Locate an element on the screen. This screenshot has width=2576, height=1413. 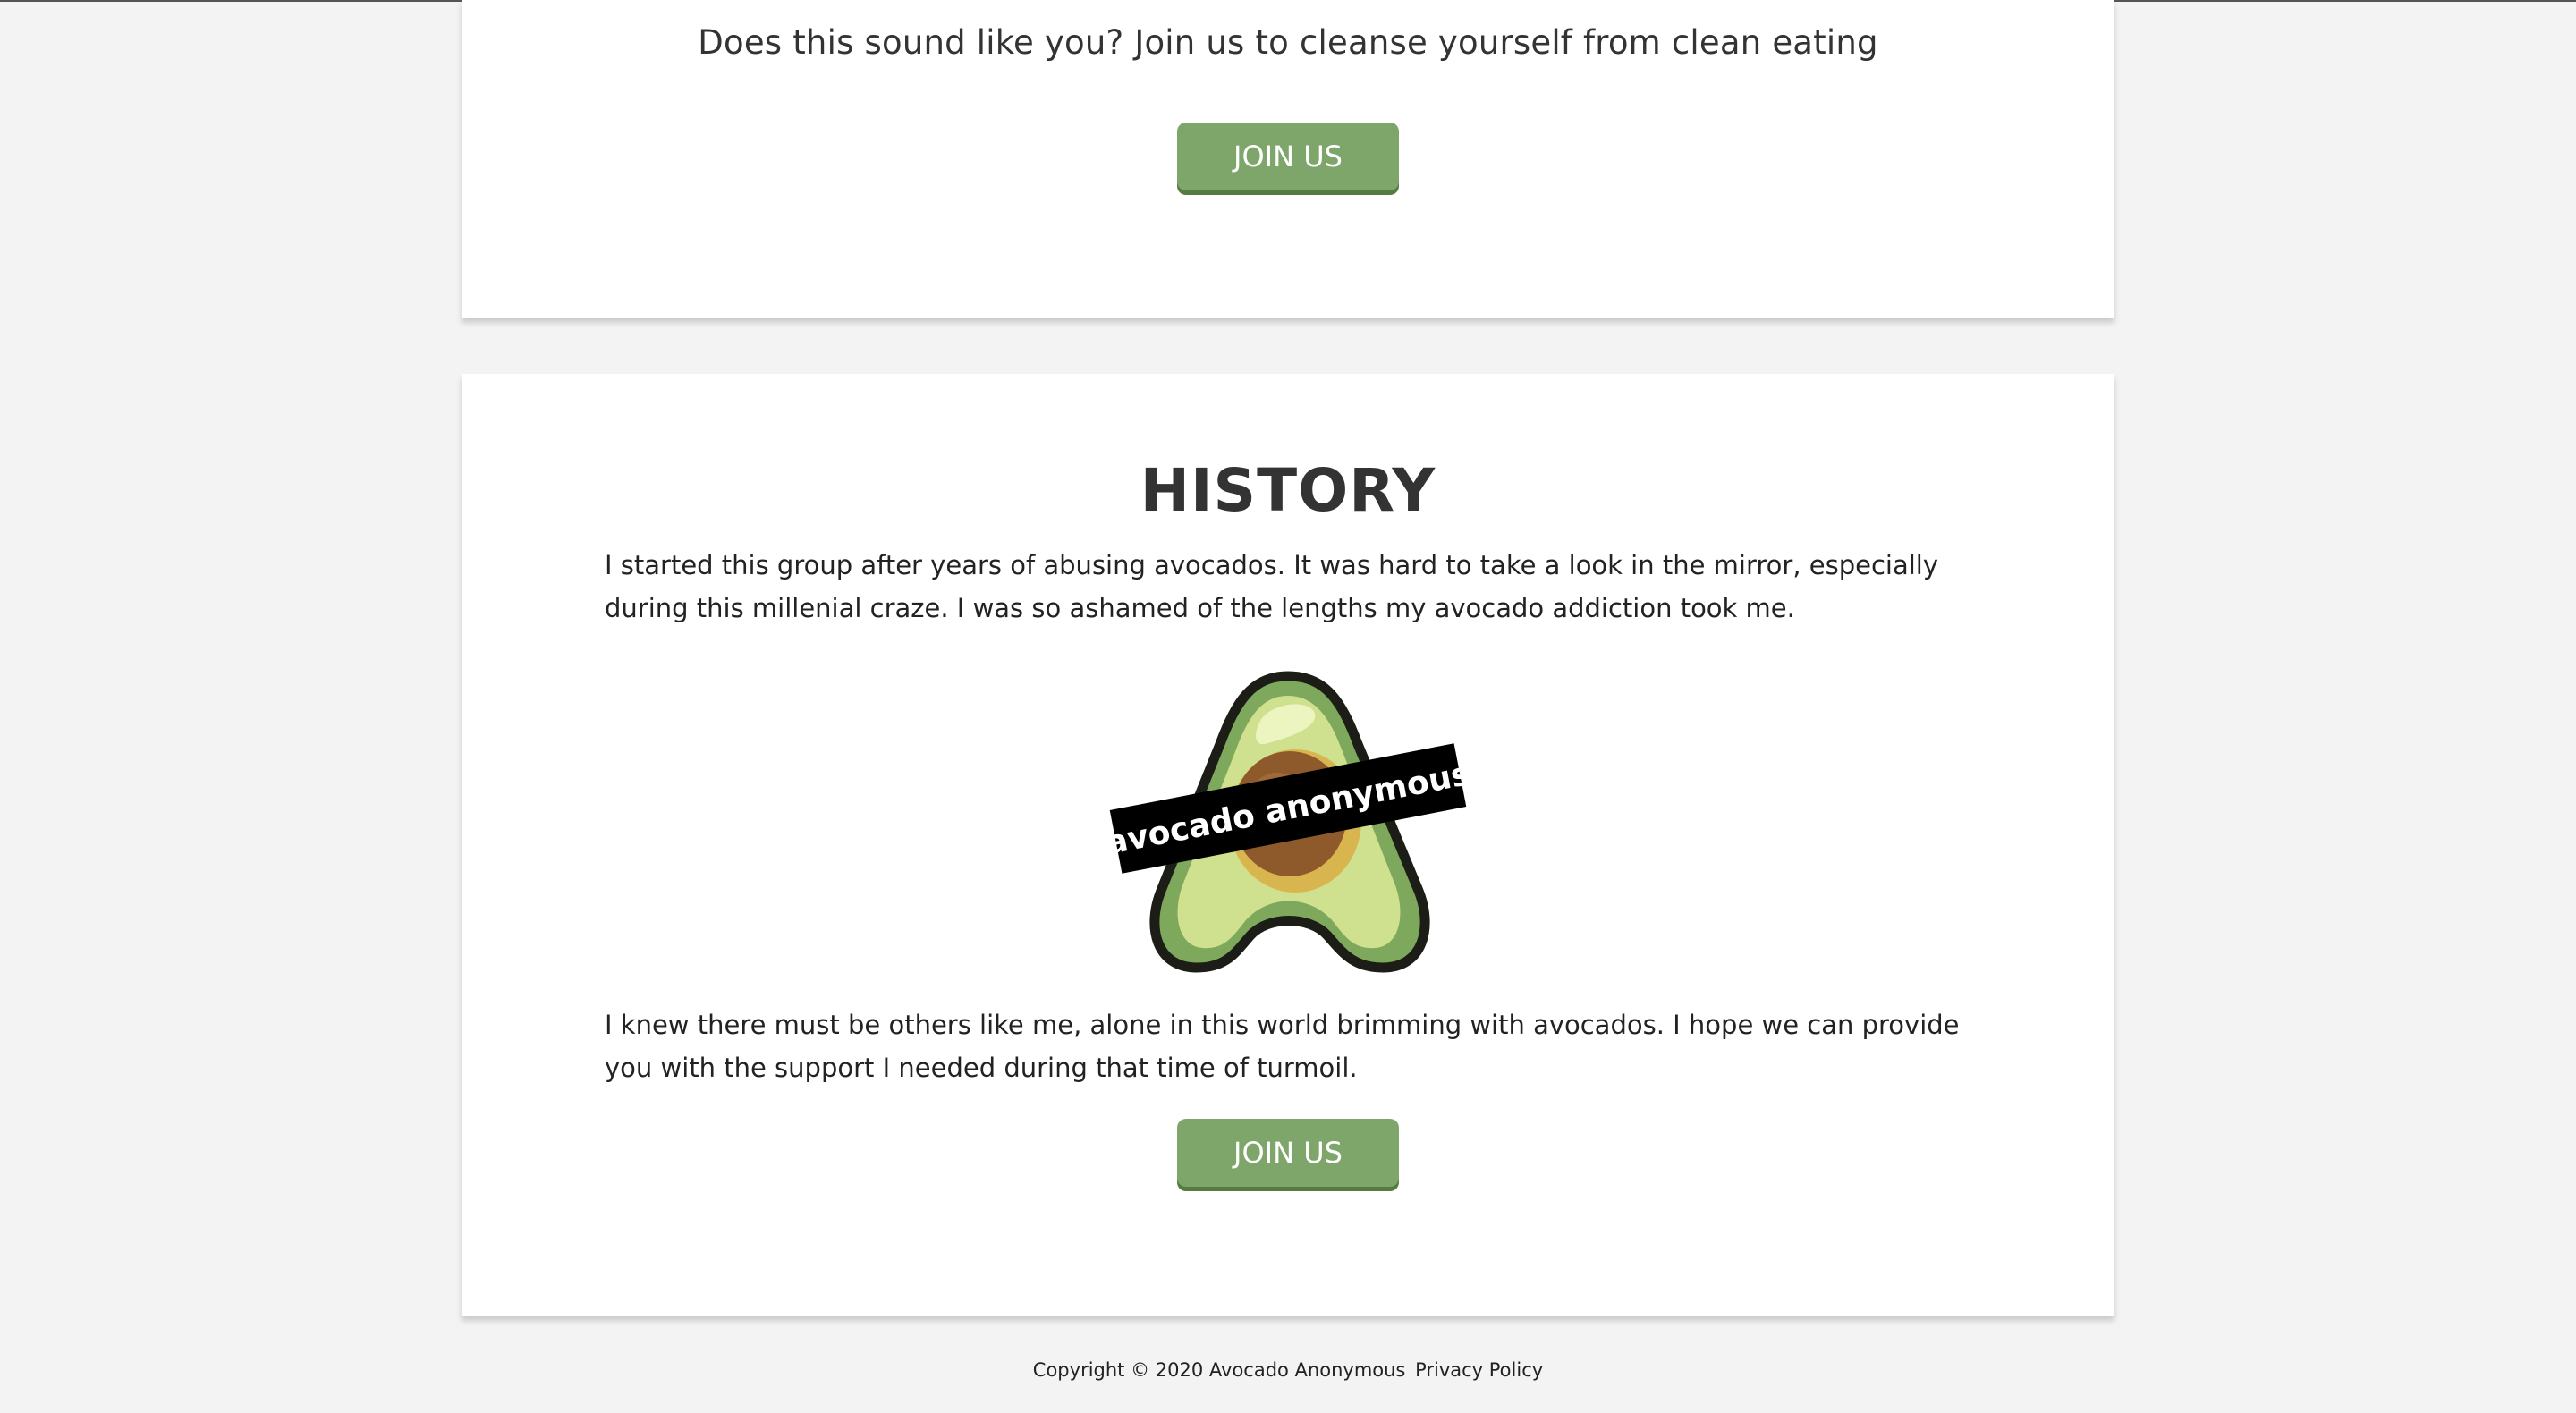
join-us-button-top: JOIN US is located at coordinates (1288, 156).